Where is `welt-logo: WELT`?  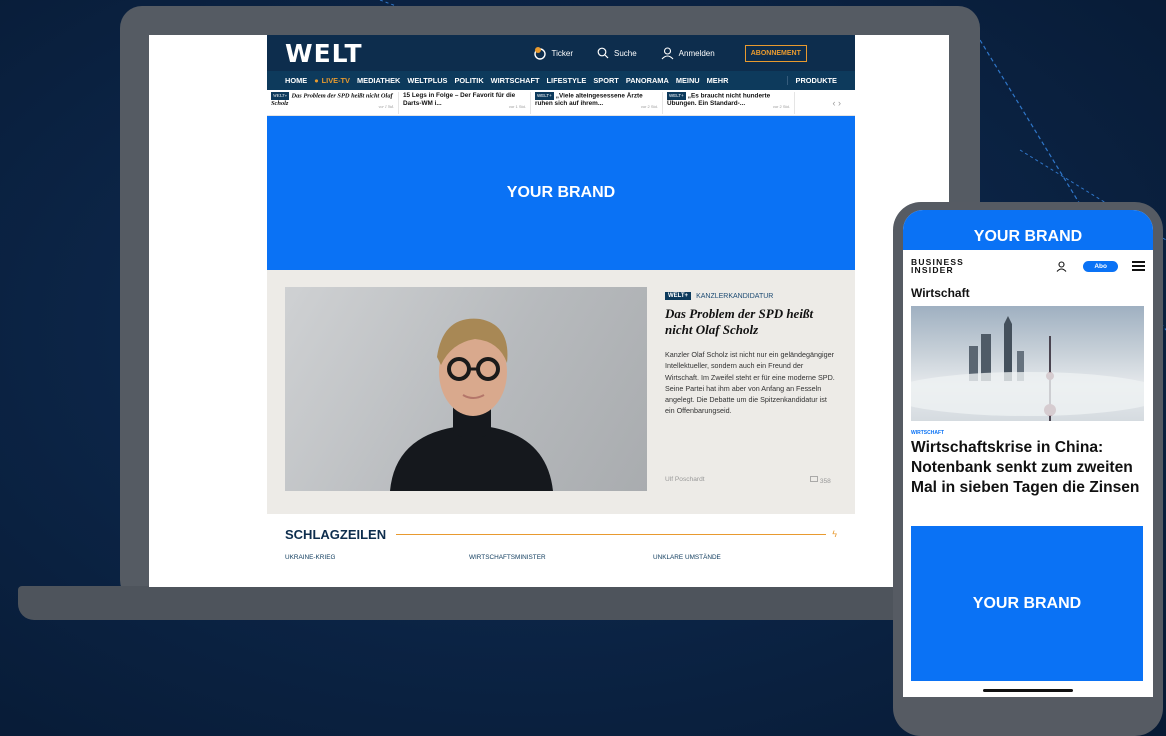 welt-logo: WELT is located at coordinates (324, 53).